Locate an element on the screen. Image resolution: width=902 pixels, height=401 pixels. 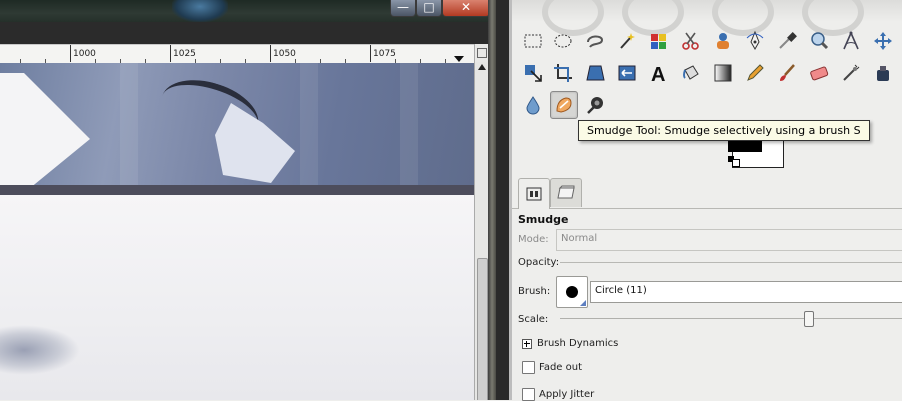
ellipse-select-icon is located at coordinates (563, 41).